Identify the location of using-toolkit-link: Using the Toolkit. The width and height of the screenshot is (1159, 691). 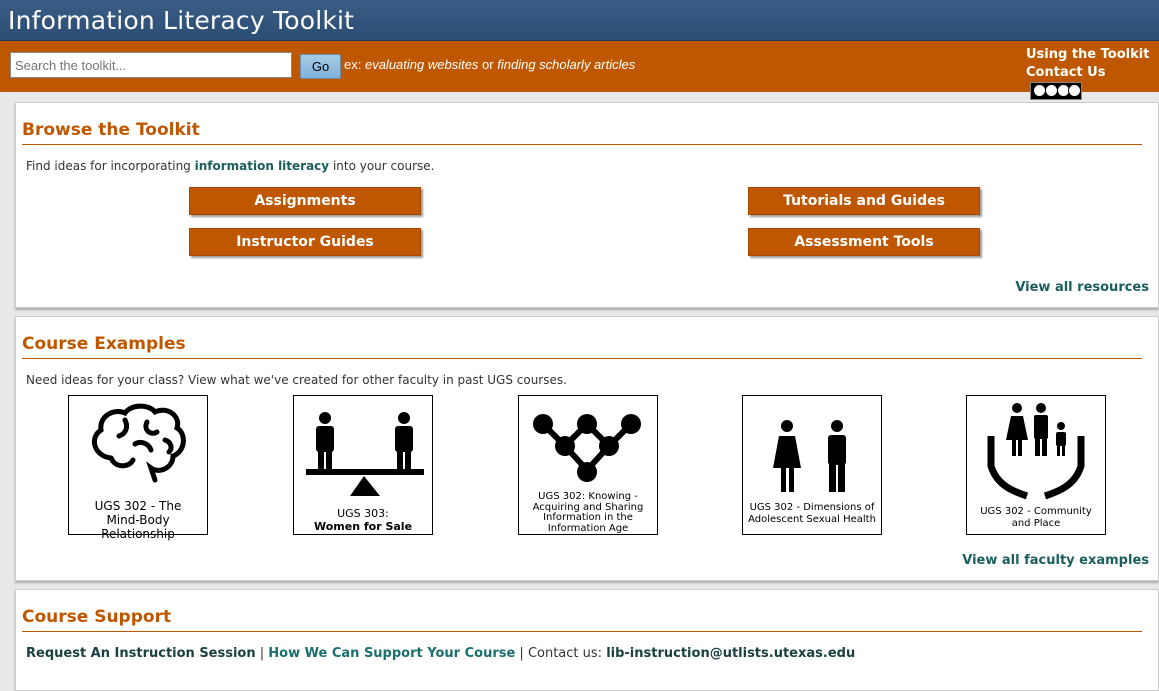
(1092, 55).